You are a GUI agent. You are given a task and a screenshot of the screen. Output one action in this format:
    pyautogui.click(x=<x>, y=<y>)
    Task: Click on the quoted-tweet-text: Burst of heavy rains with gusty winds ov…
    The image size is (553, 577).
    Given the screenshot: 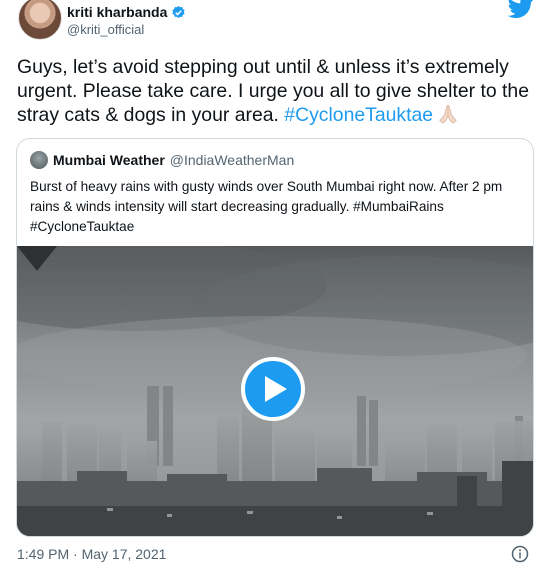 What is the action you would take?
    pyautogui.click(x=266, y=206)
    